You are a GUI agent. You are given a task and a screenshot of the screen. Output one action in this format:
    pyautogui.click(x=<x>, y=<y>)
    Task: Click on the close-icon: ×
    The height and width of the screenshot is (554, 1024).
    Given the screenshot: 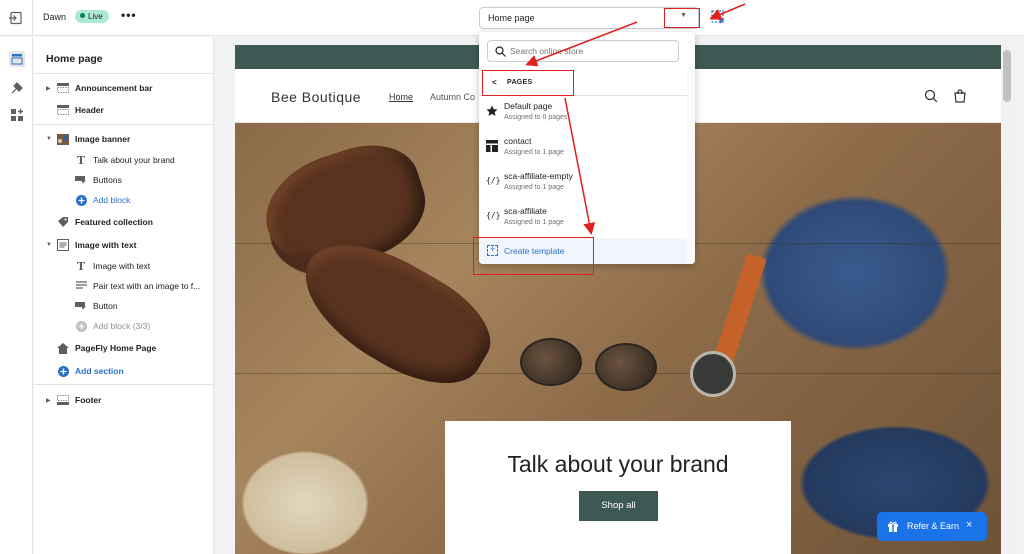 What is the action you would take?
    pyautogui.click(x=969, y=525)
    